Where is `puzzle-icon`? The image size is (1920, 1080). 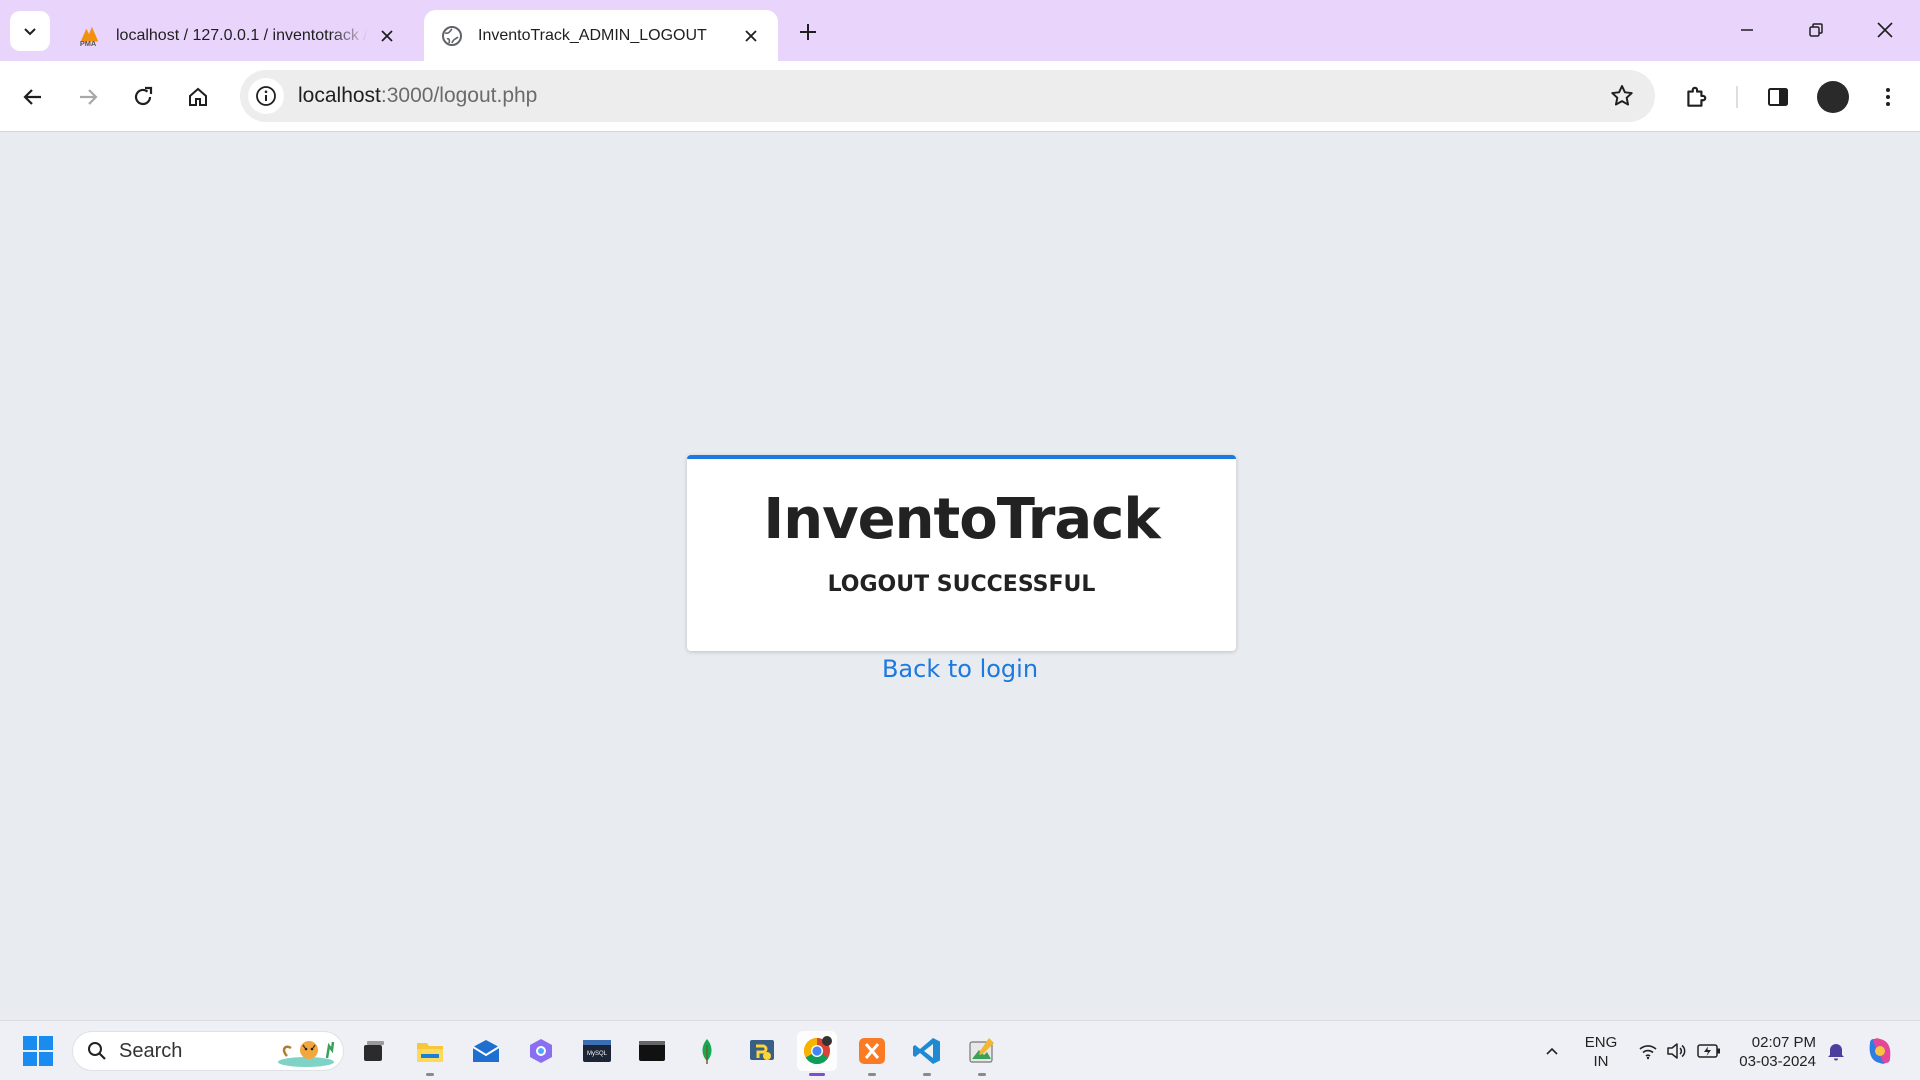
puzzle-icon is located at coordinates (1697, 96).